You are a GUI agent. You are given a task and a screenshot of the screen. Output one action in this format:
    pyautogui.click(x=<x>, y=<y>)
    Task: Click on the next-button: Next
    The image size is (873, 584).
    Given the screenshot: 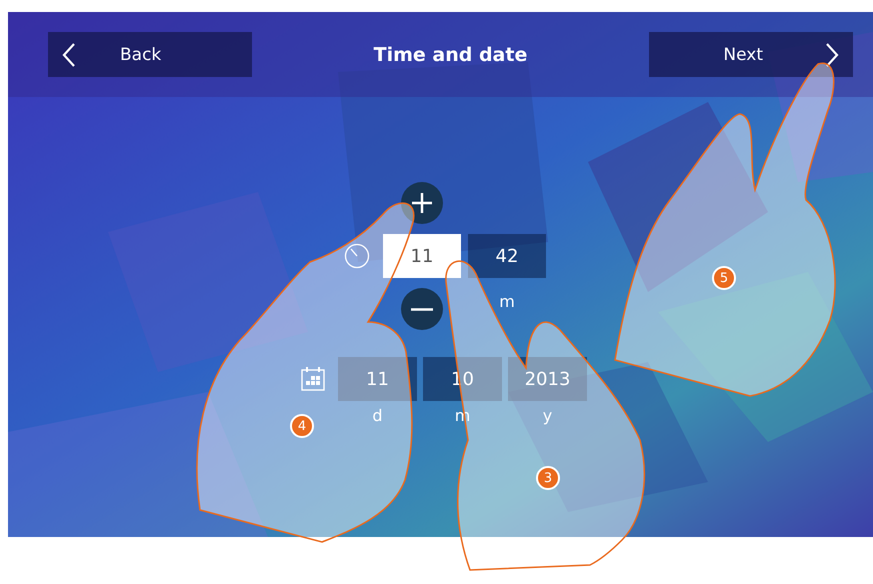 What is the action you would take?
    pyautogui.click(x=750, y=54)
    